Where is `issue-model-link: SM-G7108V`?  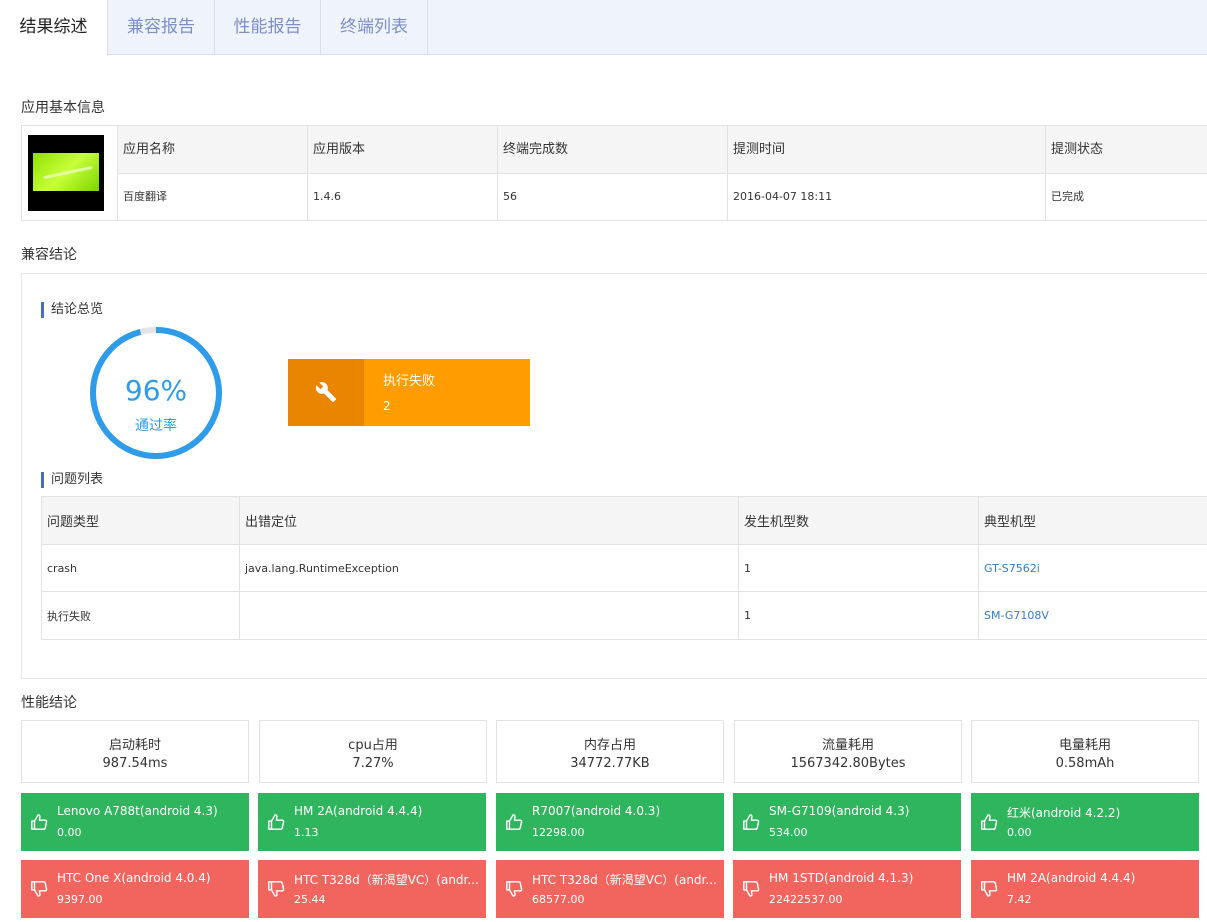
issue-model-link: SM-G7108V is located at coordinates (1016, 615).